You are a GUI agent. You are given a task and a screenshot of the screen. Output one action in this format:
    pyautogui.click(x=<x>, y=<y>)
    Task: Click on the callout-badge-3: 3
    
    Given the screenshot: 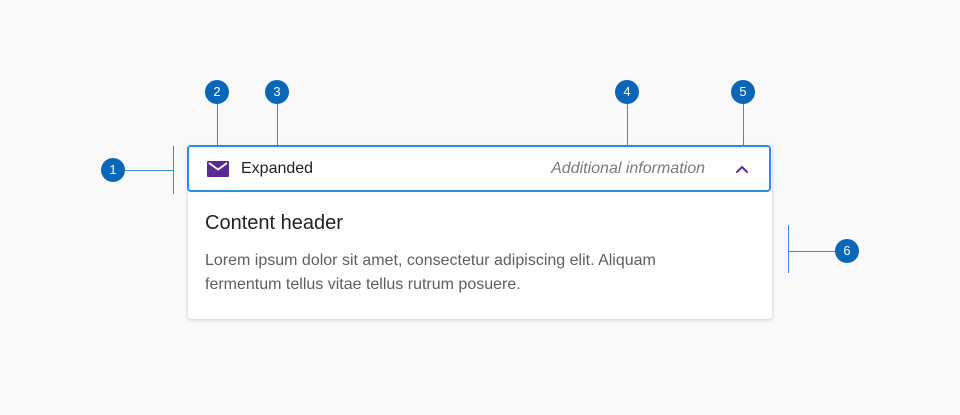 What is the action you would take?
    pyautogui.click(x=277, y=92)
    